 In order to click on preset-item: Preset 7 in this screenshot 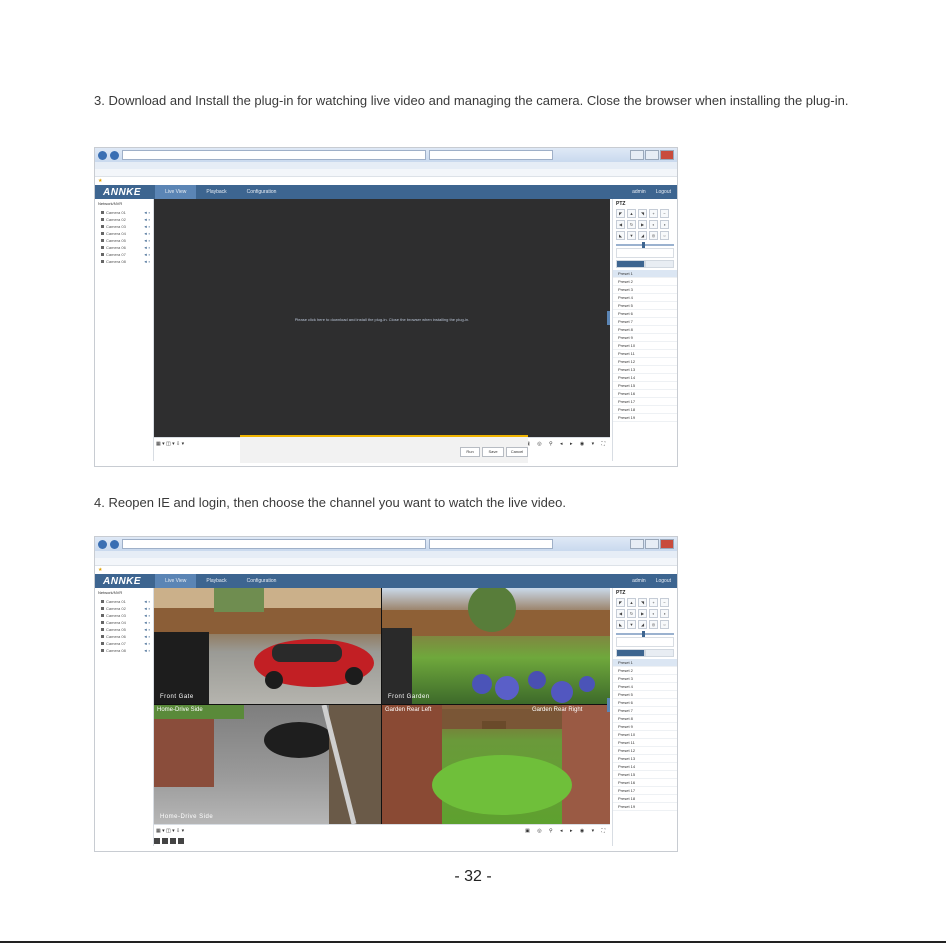, I will do `click(645, 711)`.